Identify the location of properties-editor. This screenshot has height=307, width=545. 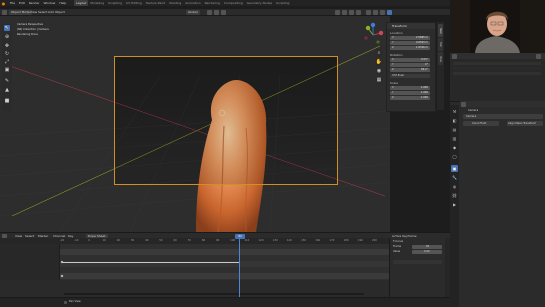
(497, 204).